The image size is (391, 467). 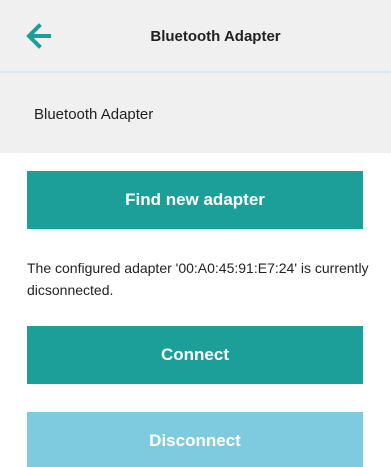 I want to click on arrow-left-icon, so click(x=38, y=36).